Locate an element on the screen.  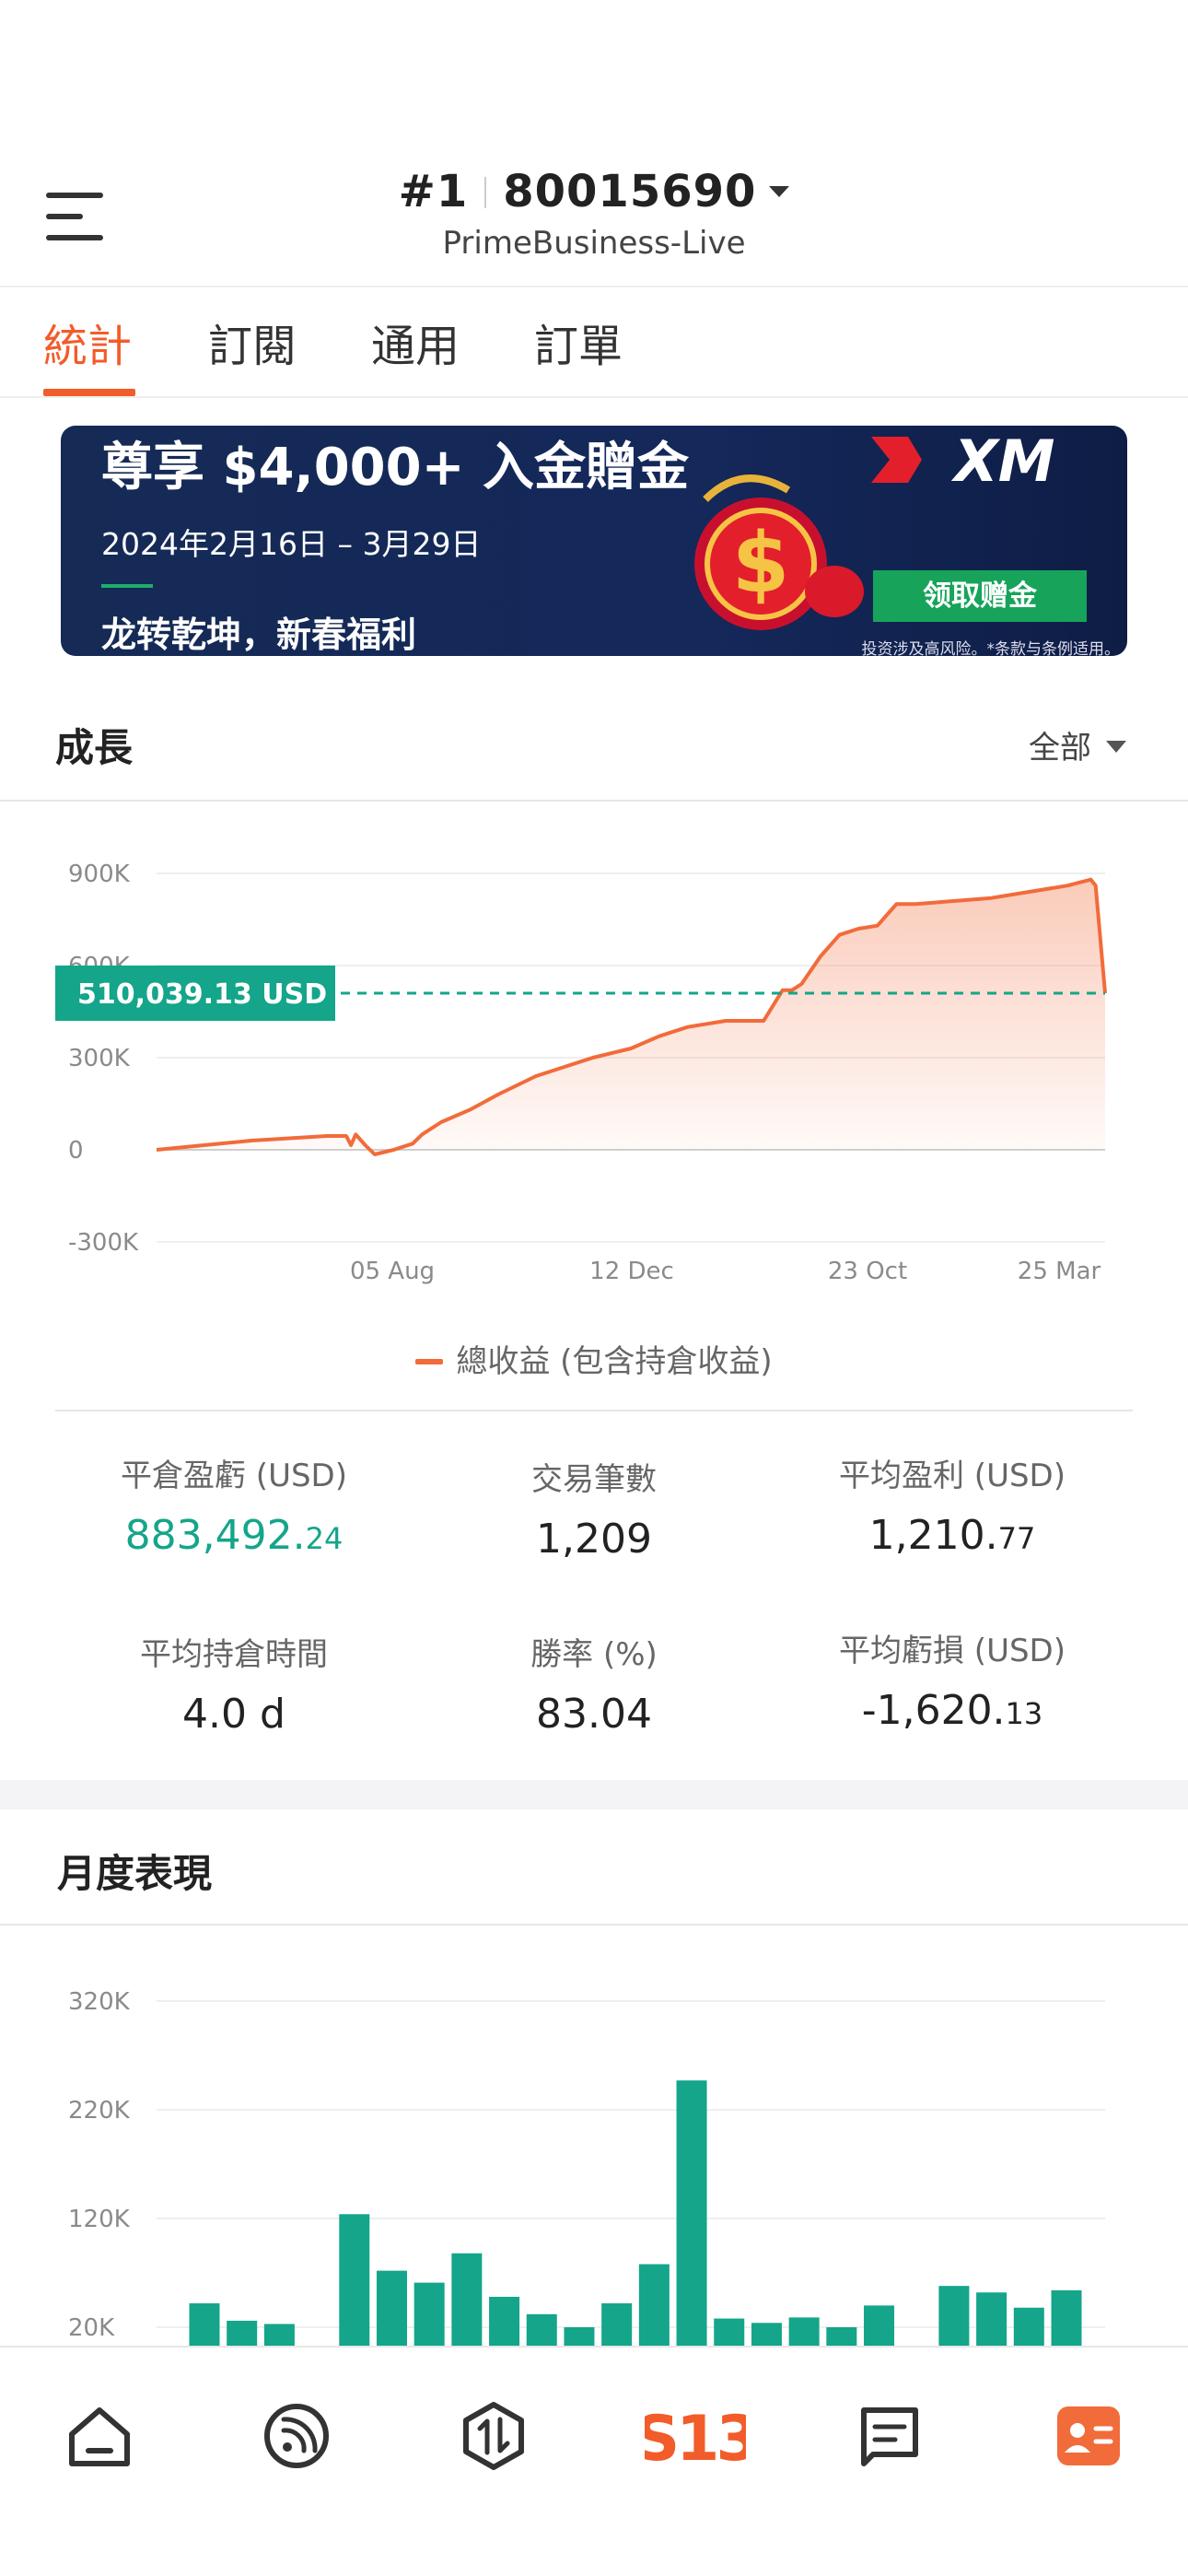
tab-bar: 統計 訂閱 通用 訂單 is located at coordinates (594, 342).